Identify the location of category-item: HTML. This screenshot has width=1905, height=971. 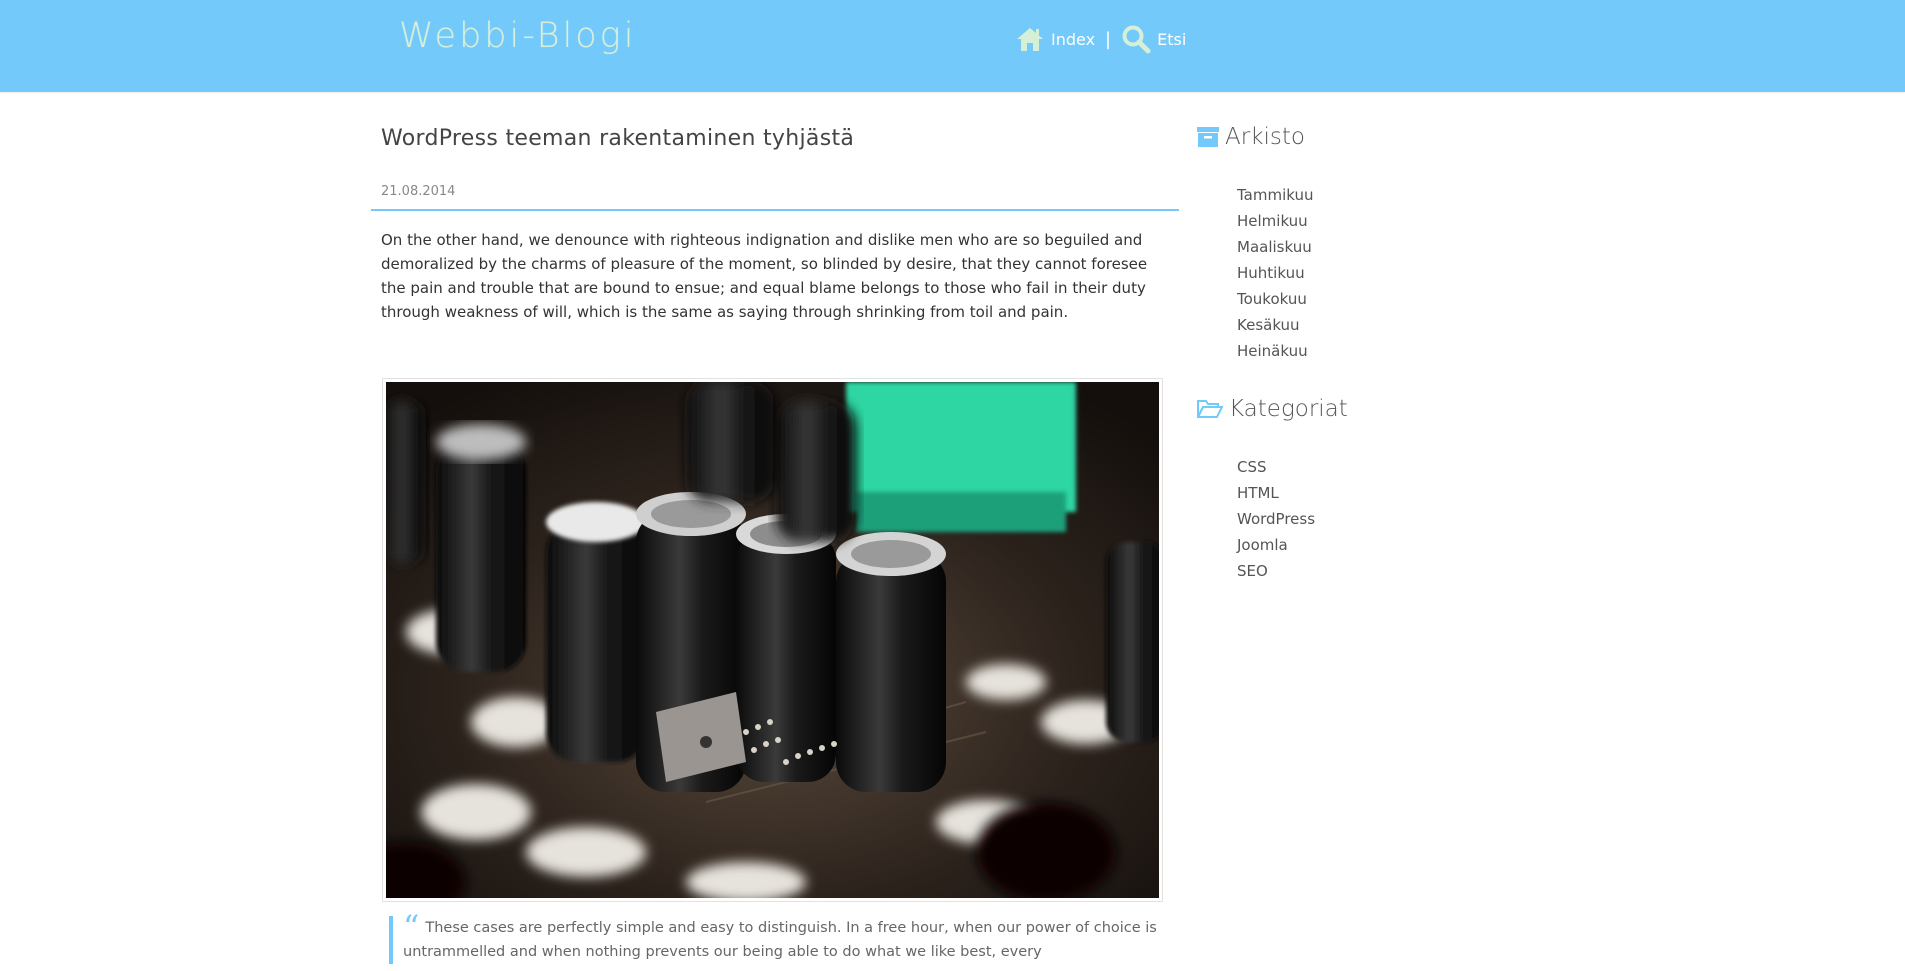
(1292, 493).